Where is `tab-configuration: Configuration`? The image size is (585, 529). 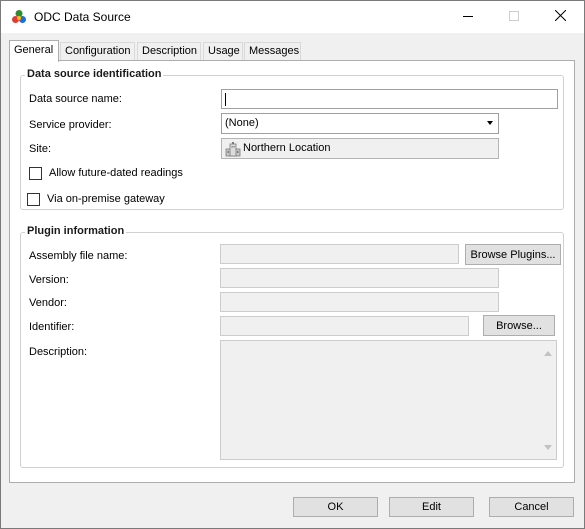
tab-configuration: Configuration is located at coordinates (97, 51).